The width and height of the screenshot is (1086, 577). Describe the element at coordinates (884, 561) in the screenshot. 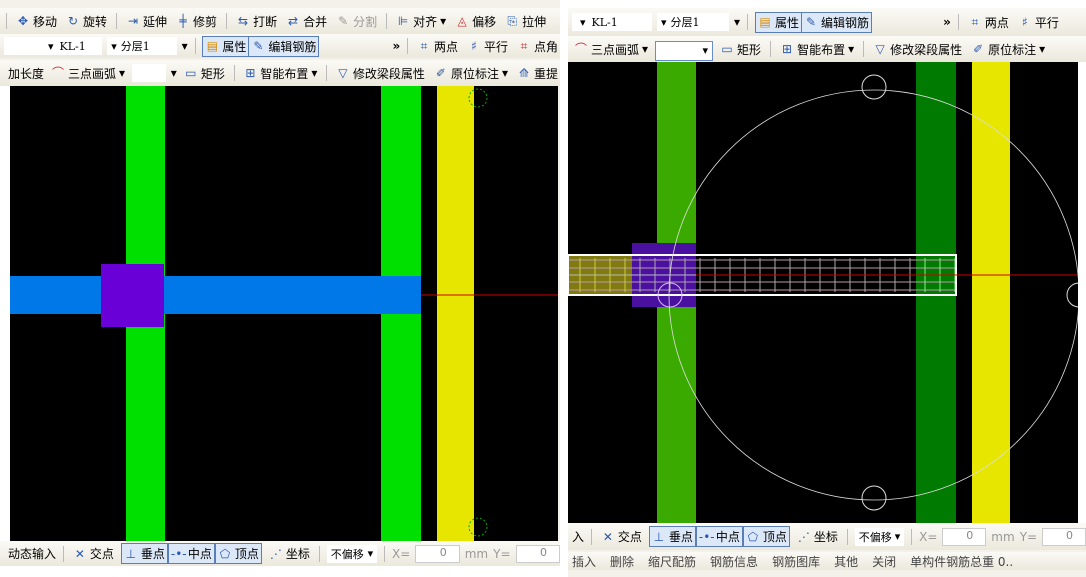

I see `close-button: 关闭` at that location.